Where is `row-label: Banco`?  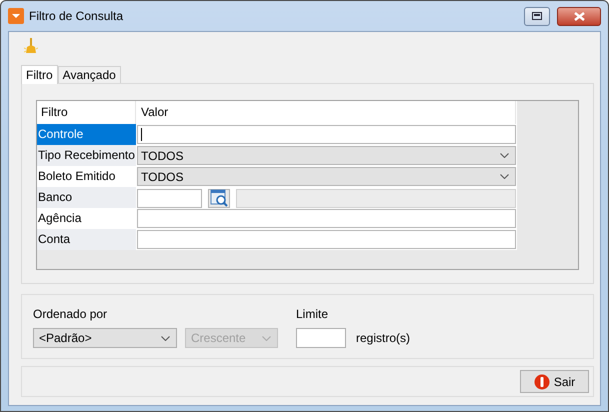
row-label: Banco is located at coordinates (86, 197).